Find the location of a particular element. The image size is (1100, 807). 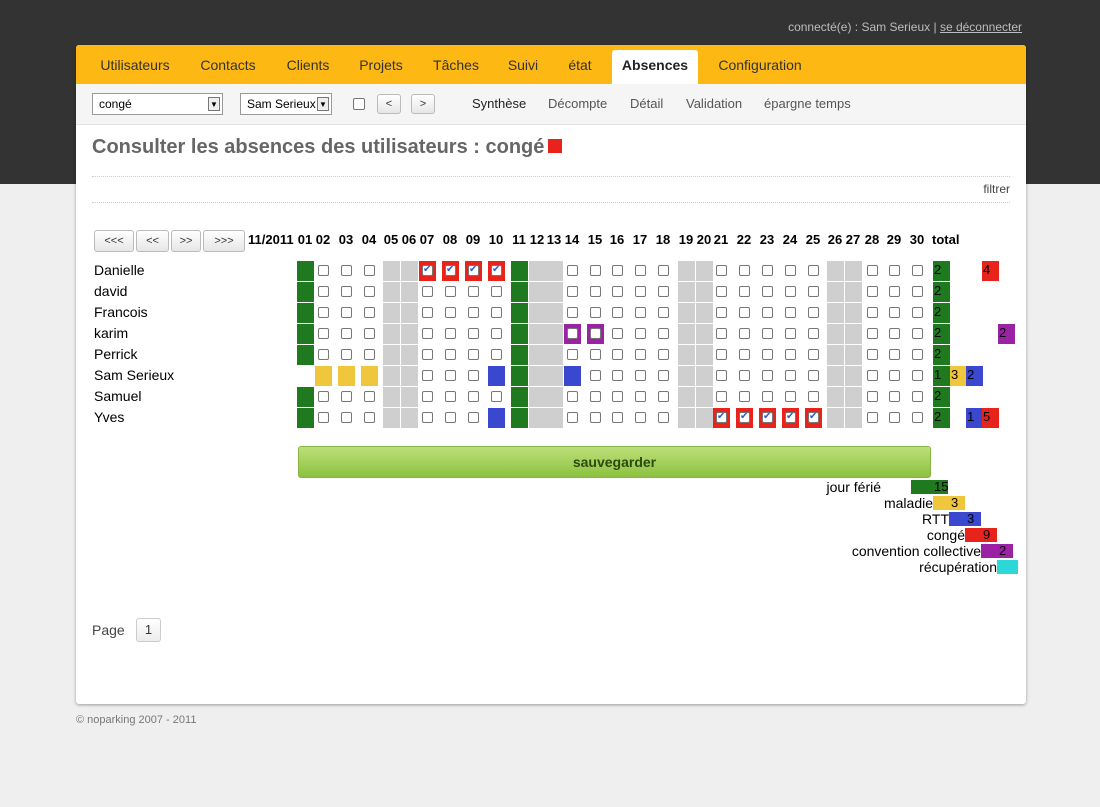

page-1-button: 1 is located at coordinates (148, 630).